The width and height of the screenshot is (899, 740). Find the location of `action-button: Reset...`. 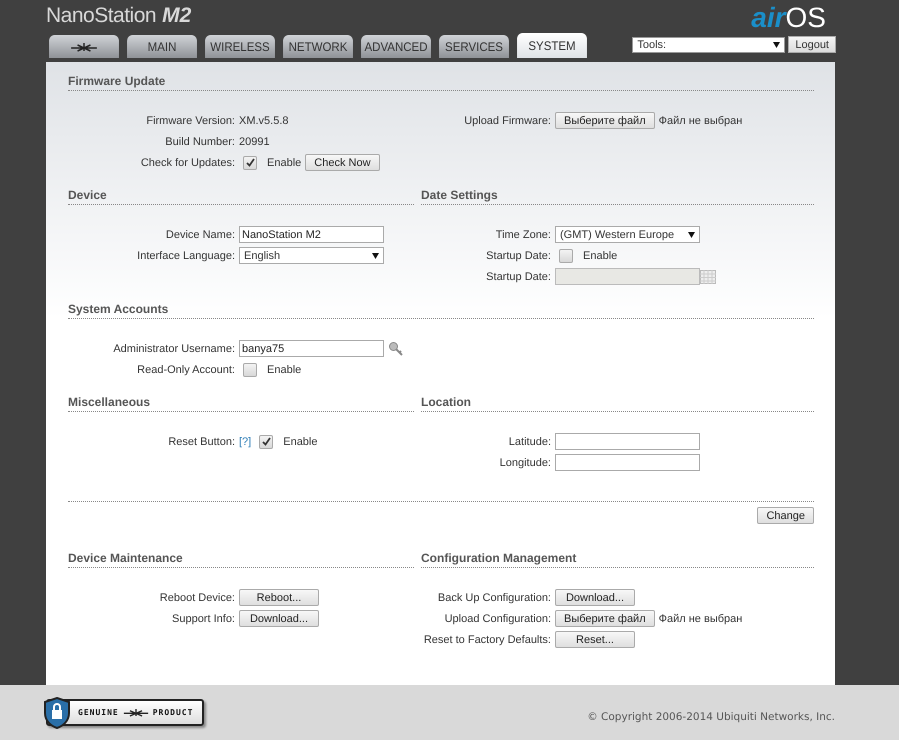

action-button: Reset... is located at coordinates (595, 639).